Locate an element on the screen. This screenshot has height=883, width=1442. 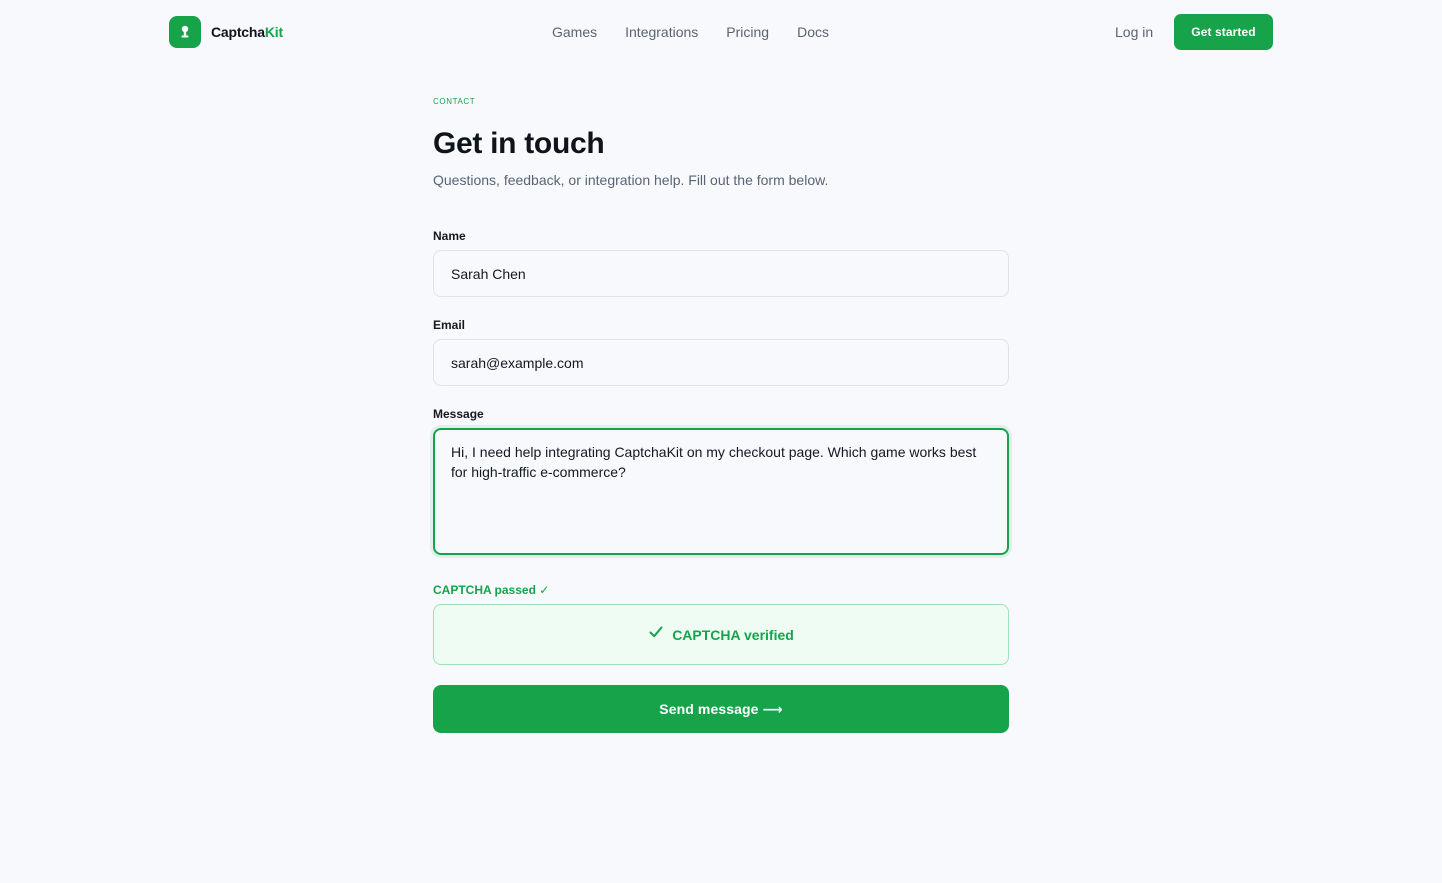
nav-item-docs: Docs is located at coordinates (813, 32).